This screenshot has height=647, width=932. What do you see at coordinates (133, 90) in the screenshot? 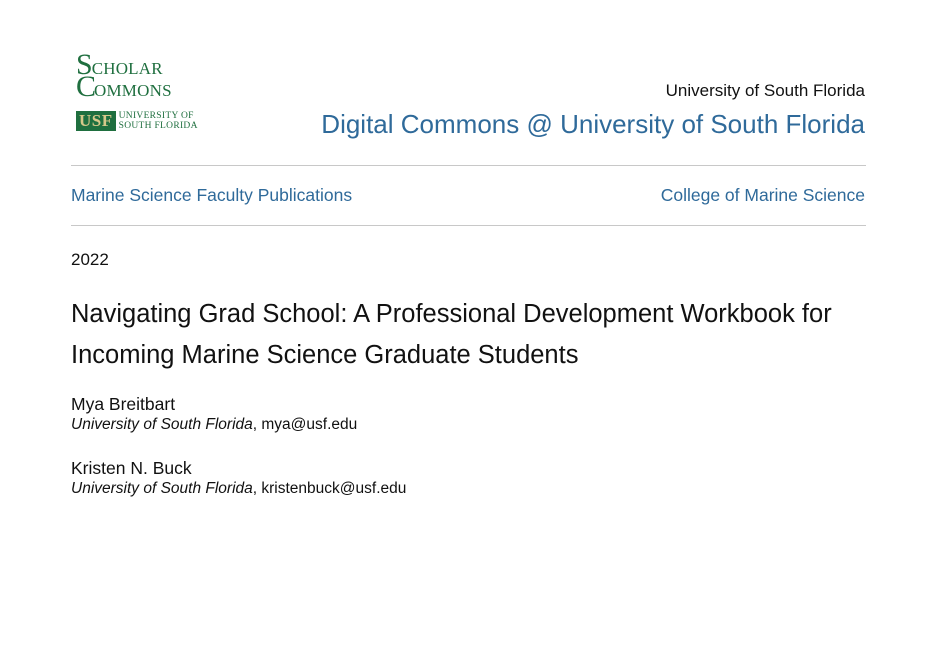
I see `logo-commons-rest: OMMONS` at bounding box center [133, 90].